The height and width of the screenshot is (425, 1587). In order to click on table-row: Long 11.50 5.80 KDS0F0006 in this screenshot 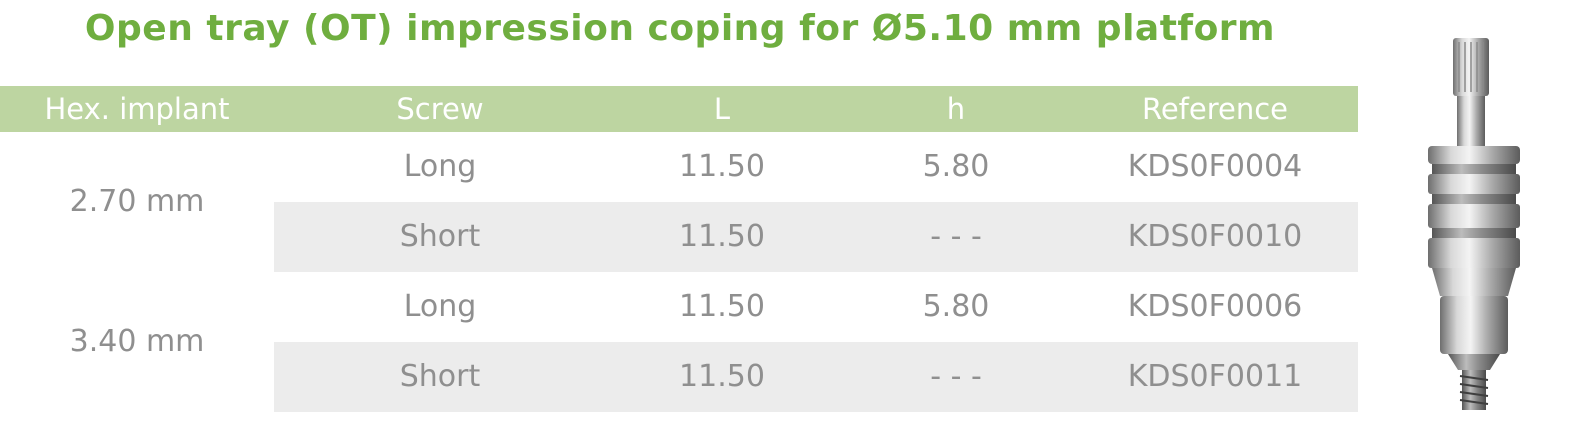, I will do `click(816, 307)`.